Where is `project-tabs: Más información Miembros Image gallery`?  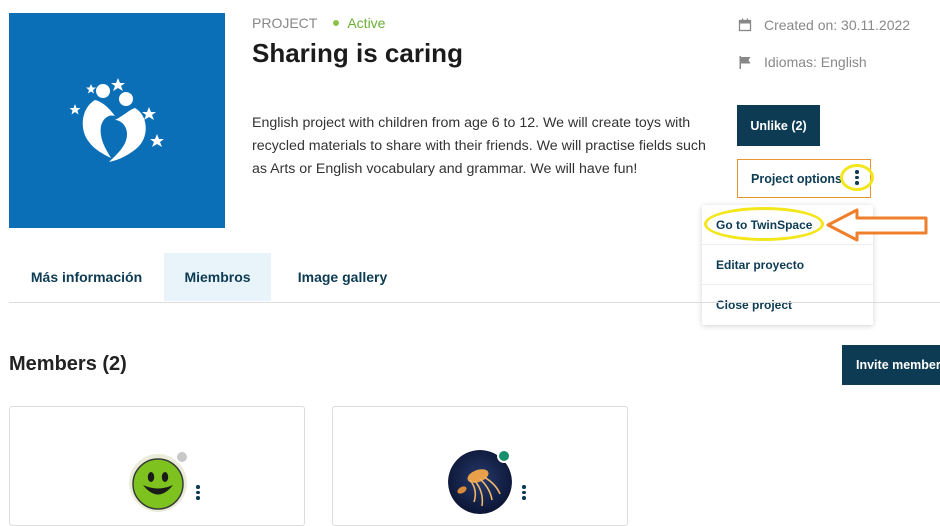
project-tabs: Más información Miembros Image gallery is located at coordinates (211, 277).